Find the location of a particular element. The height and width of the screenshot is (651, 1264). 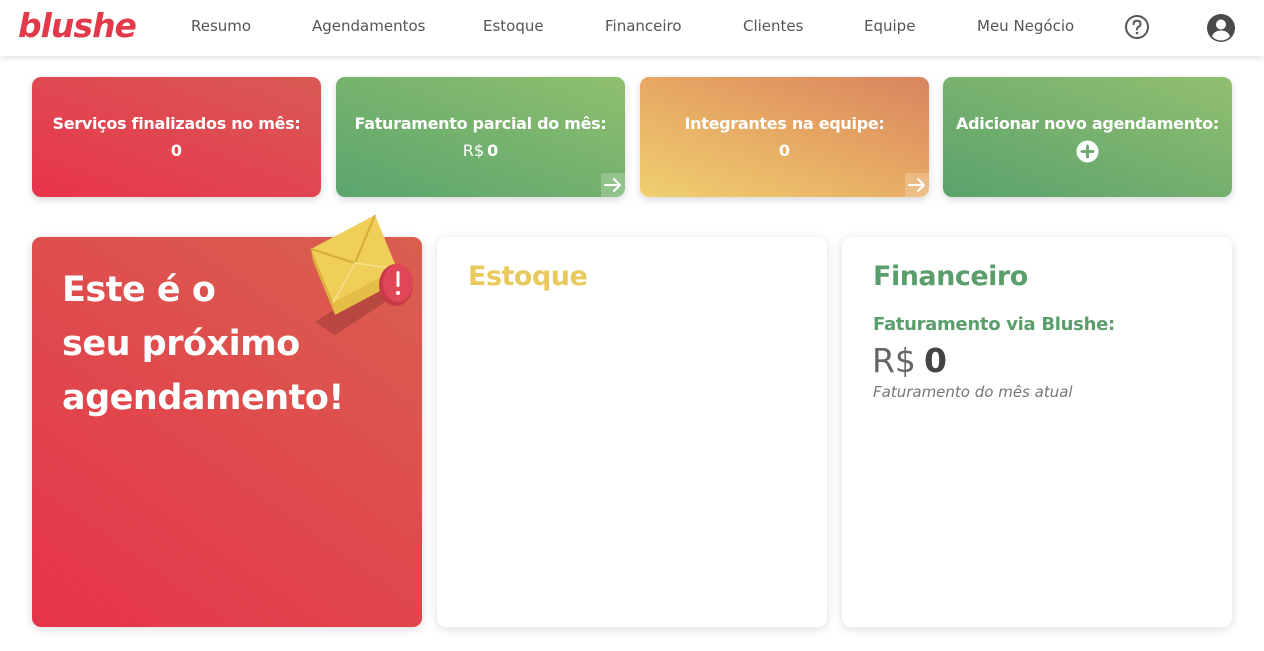

help-circle-icon is located at coordinates (1137, 27).